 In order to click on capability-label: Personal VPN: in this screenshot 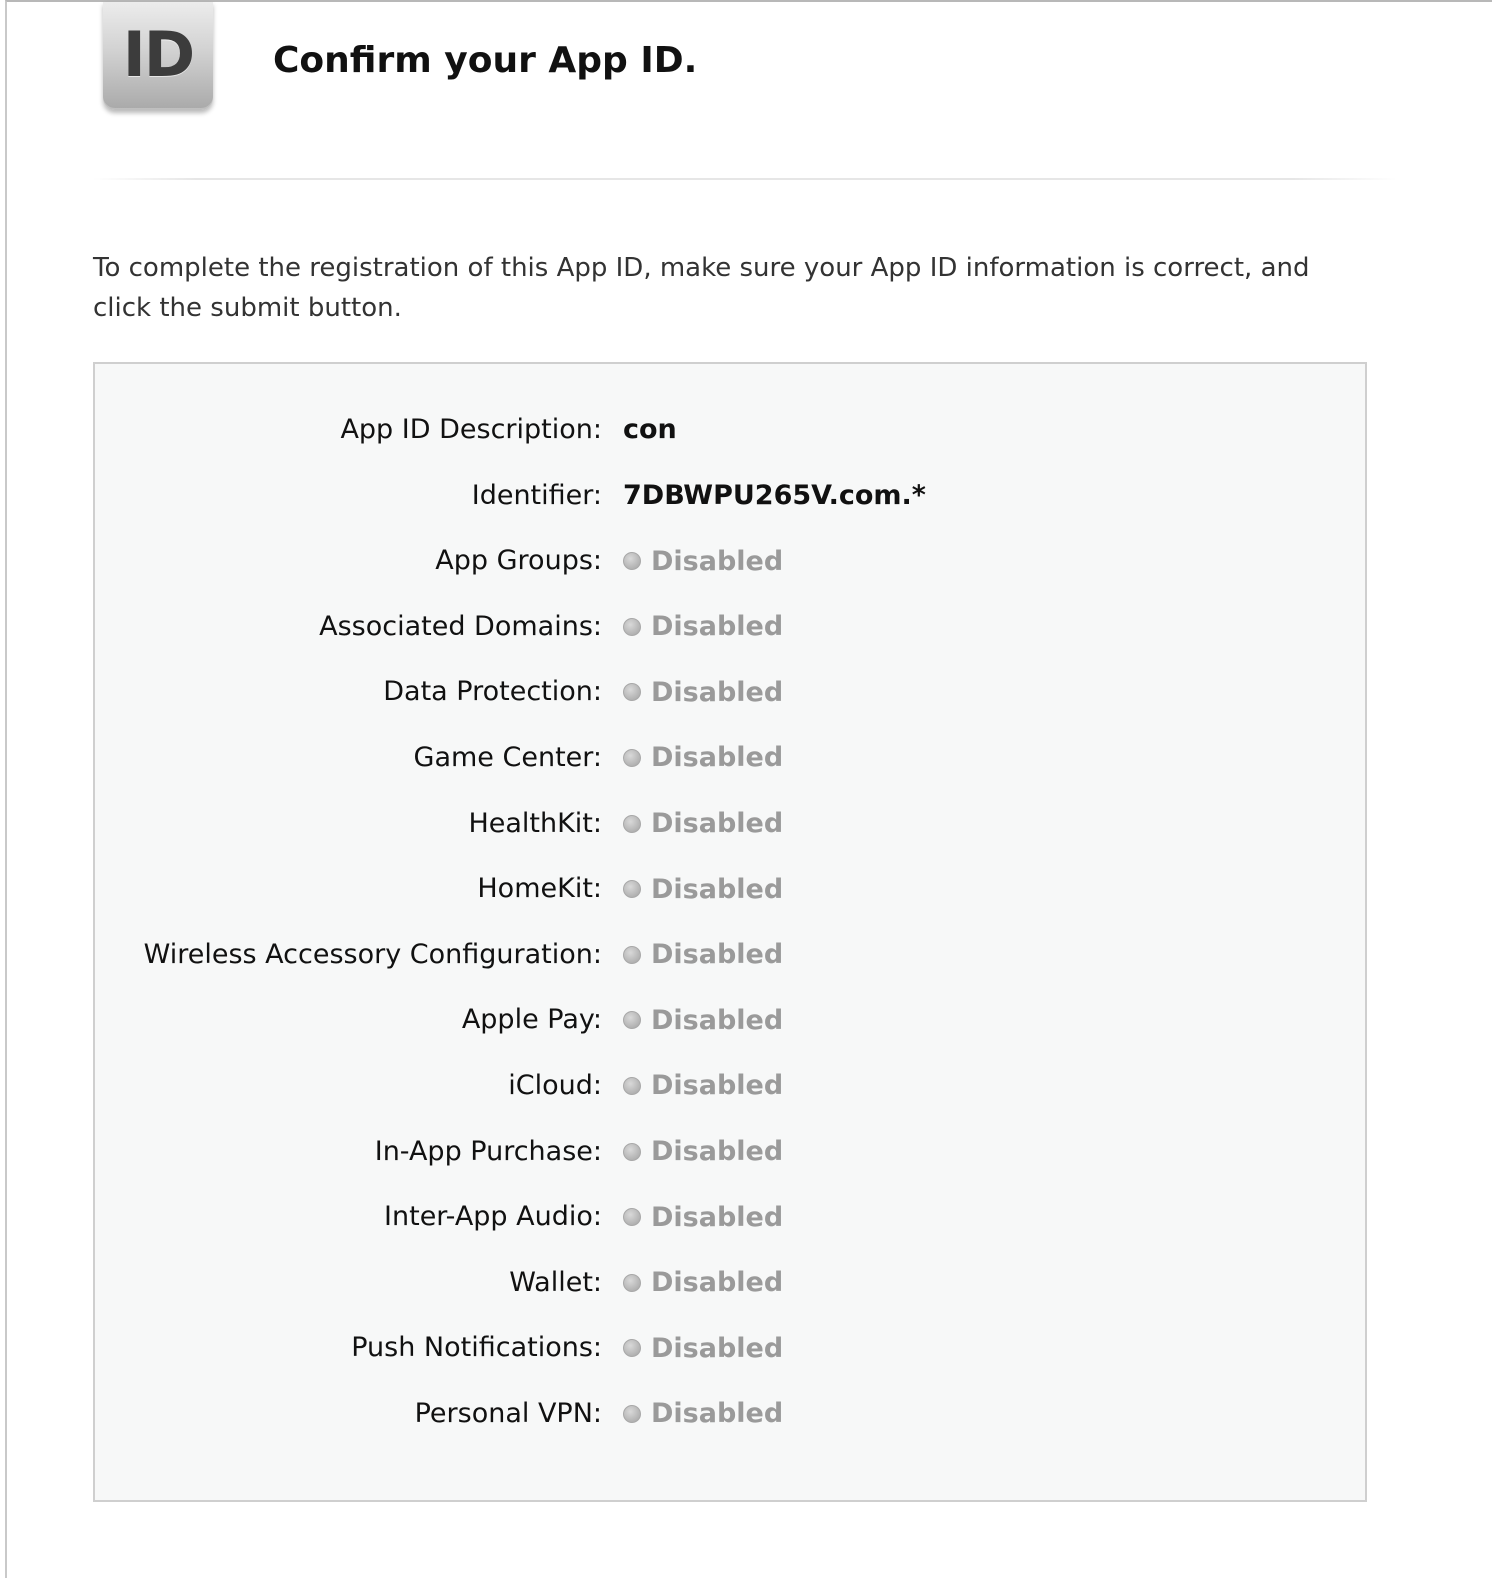, I will do `click(508, 1413)`.